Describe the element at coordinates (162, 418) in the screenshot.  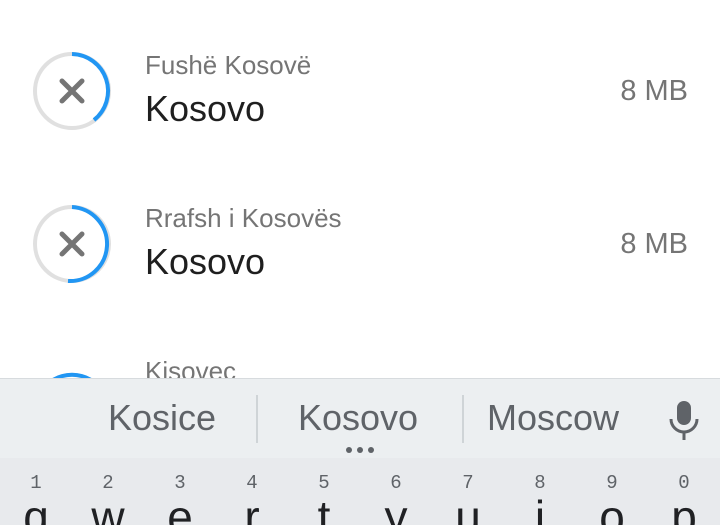
I see `suggestion-kosice: Kosice` at that location.